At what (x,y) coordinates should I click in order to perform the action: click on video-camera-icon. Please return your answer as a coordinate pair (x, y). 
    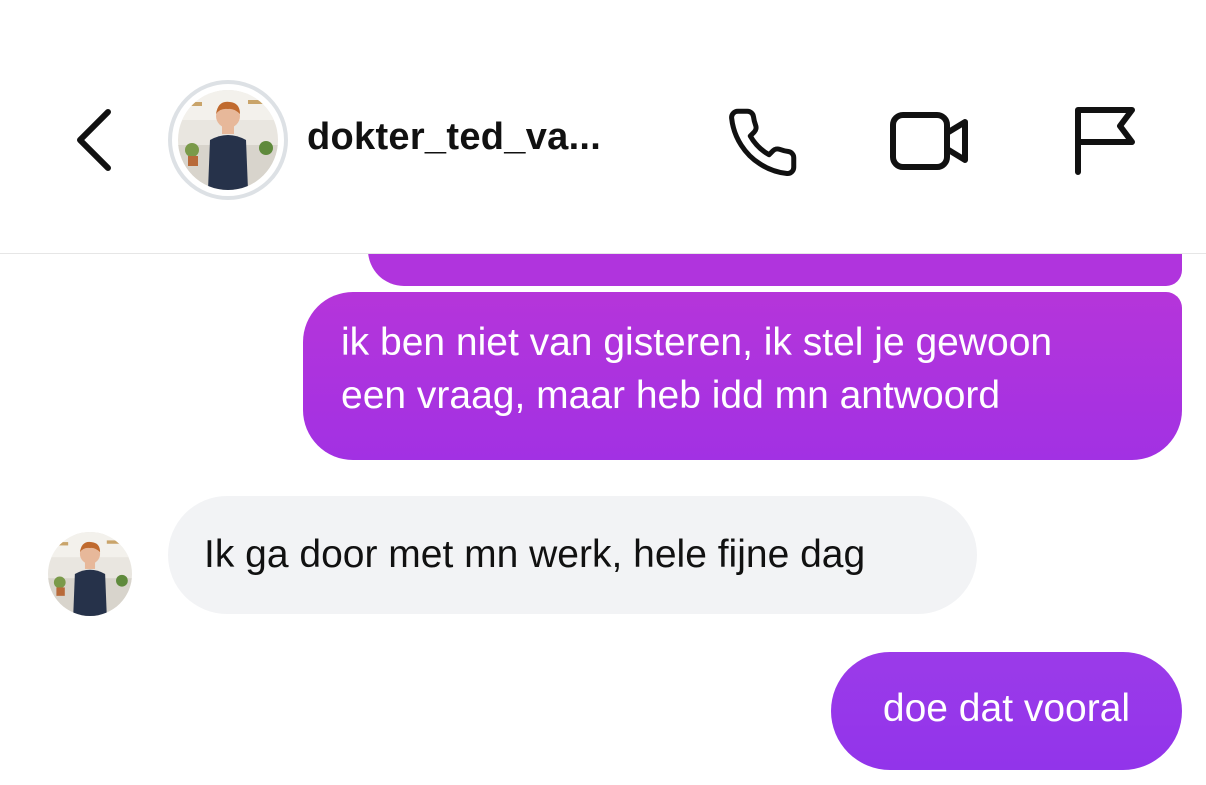
    Looking at the image, I should click on (929, 140).